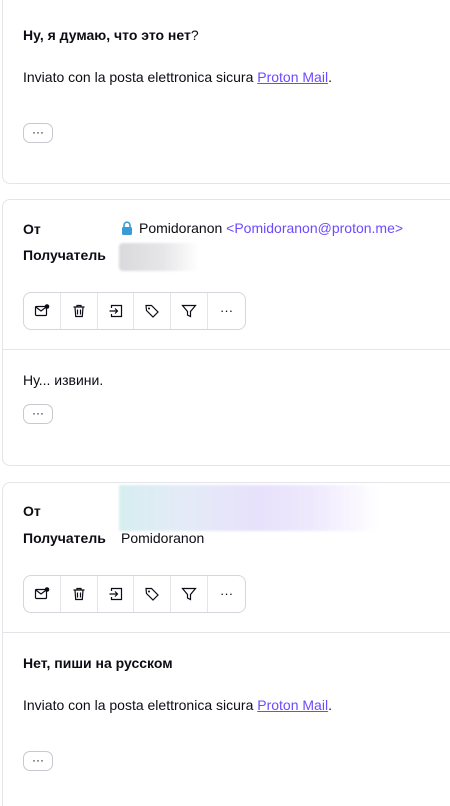 The image size is (450, 806). I want to click on sender-address: <Pomidoranon@proton.me>, so click(315, 228).